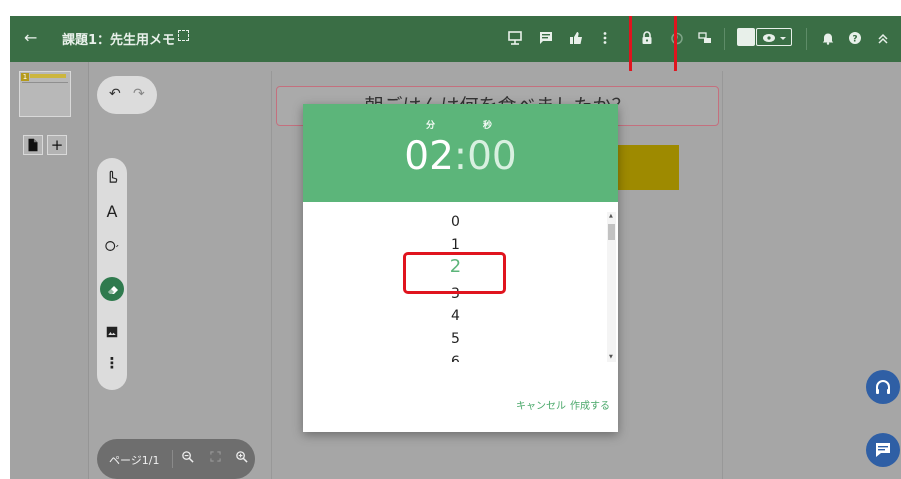  Describe the element at coordinates (546, 38) in the screenshot. I see `comment-icon` at that location.